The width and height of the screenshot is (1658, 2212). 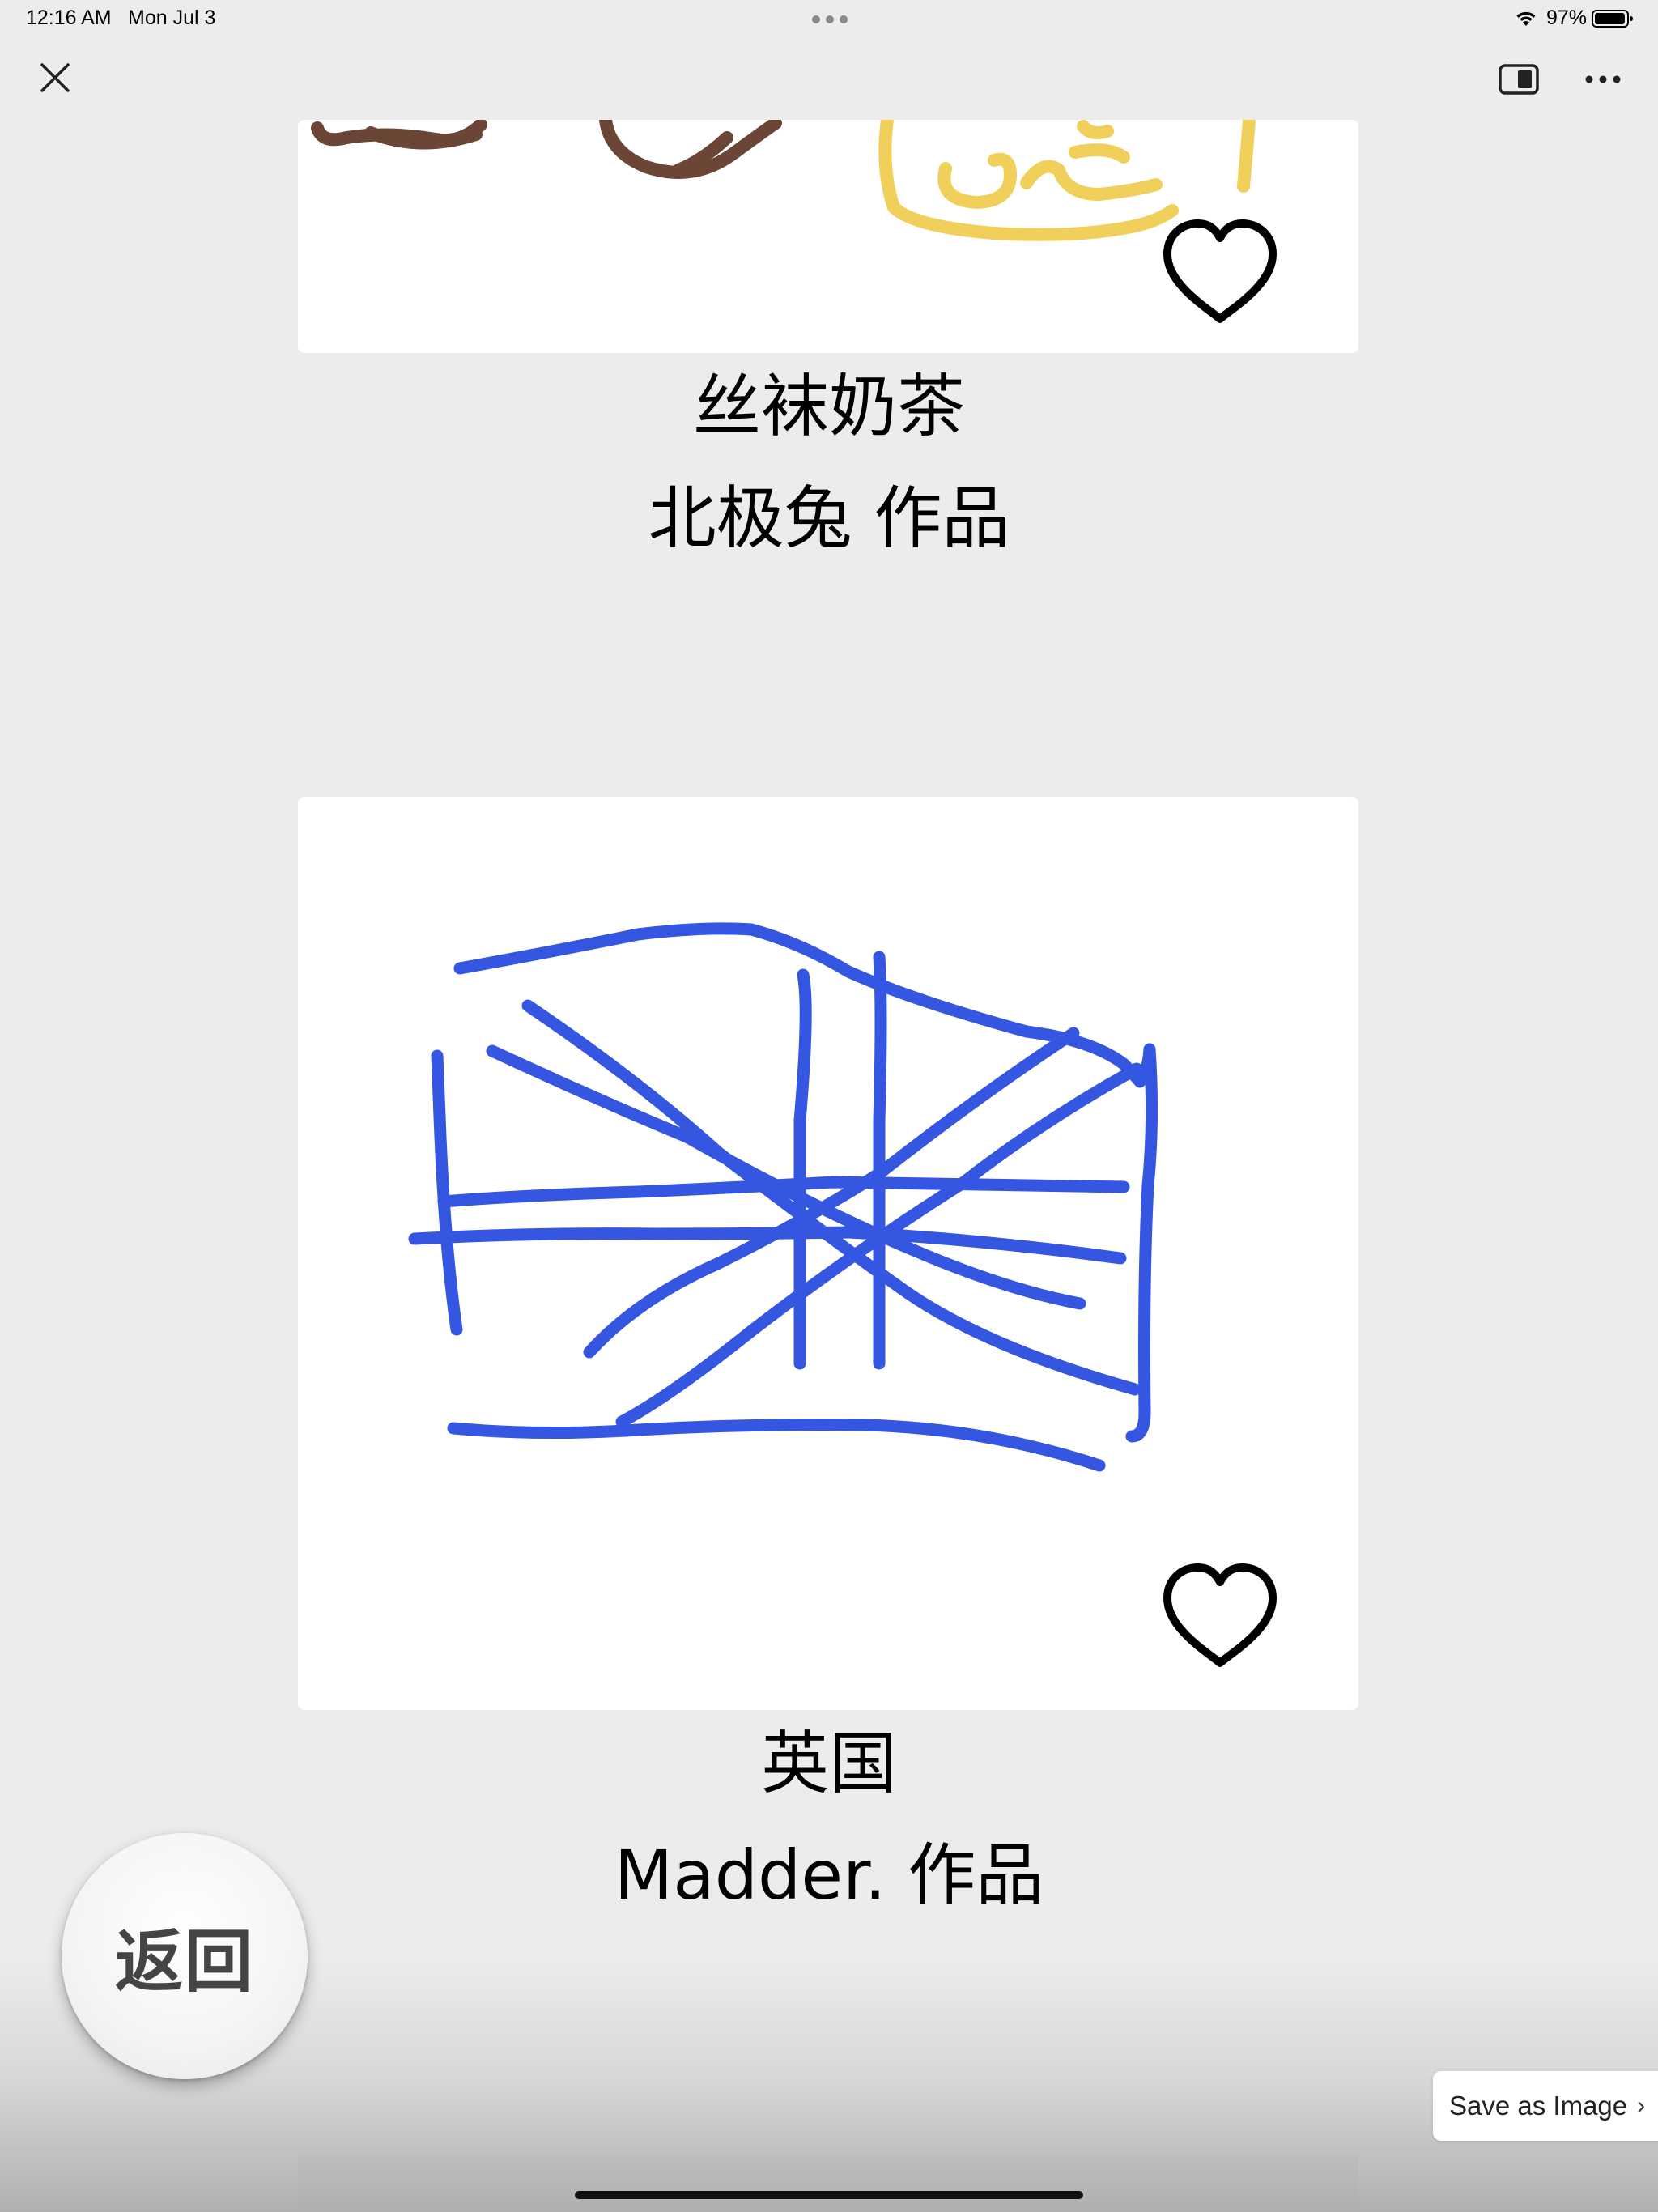 What do you see at coordinates (829, 518) in the screenshot?
I see `artwork-author-1: 北极兔 作品` at bounding box center [829, 518].